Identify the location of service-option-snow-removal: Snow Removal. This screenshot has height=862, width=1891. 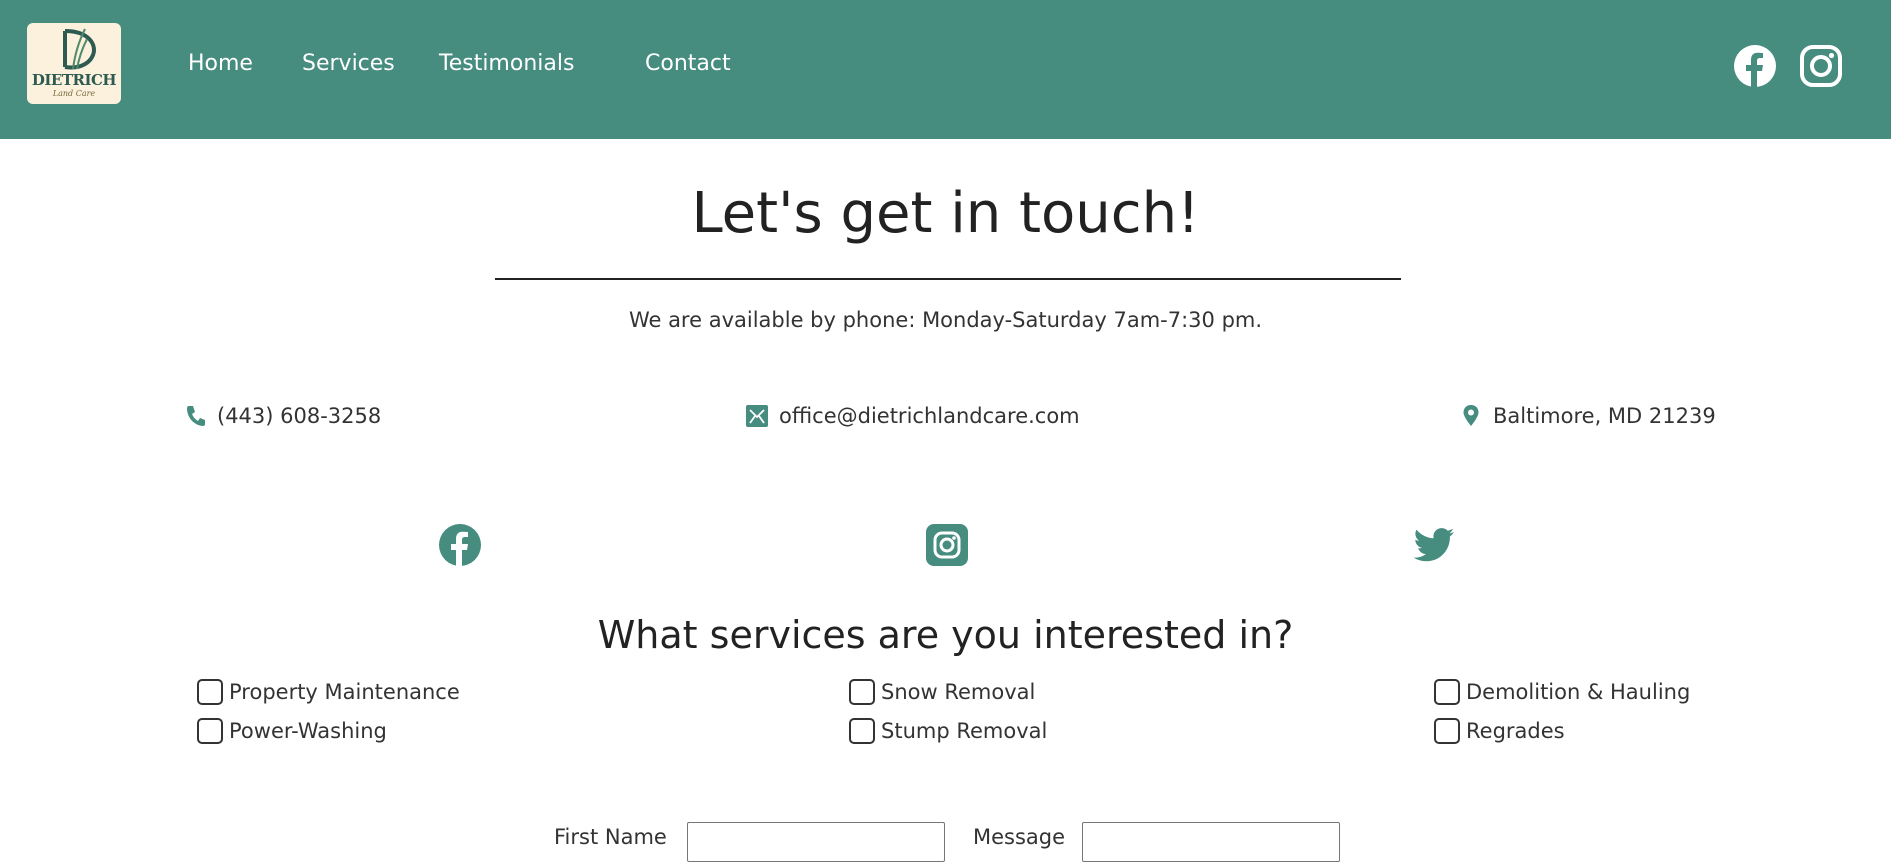
(942, 692).